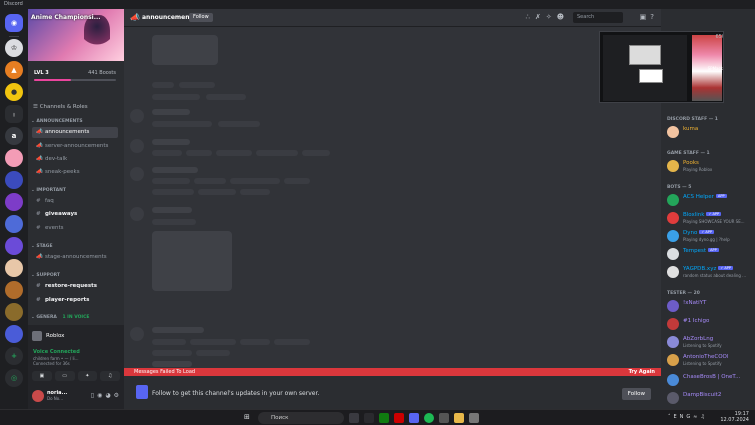 The width and height of the screenshot is (755, 425). I want to click on help-icon: ?, so click(654, 17).